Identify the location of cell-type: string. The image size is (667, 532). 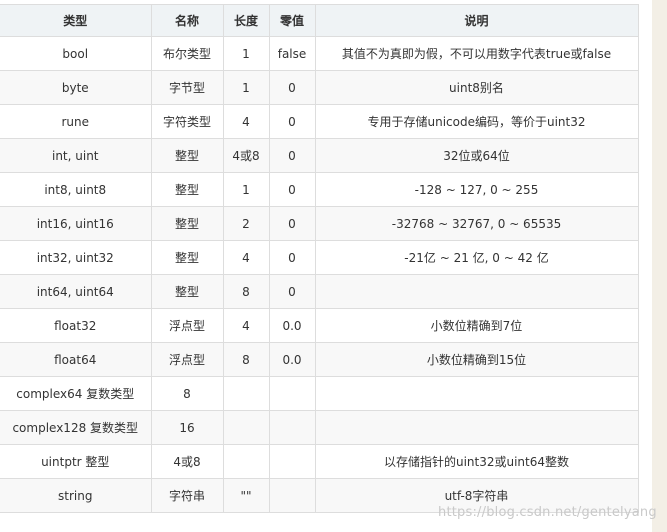
(76, 495).